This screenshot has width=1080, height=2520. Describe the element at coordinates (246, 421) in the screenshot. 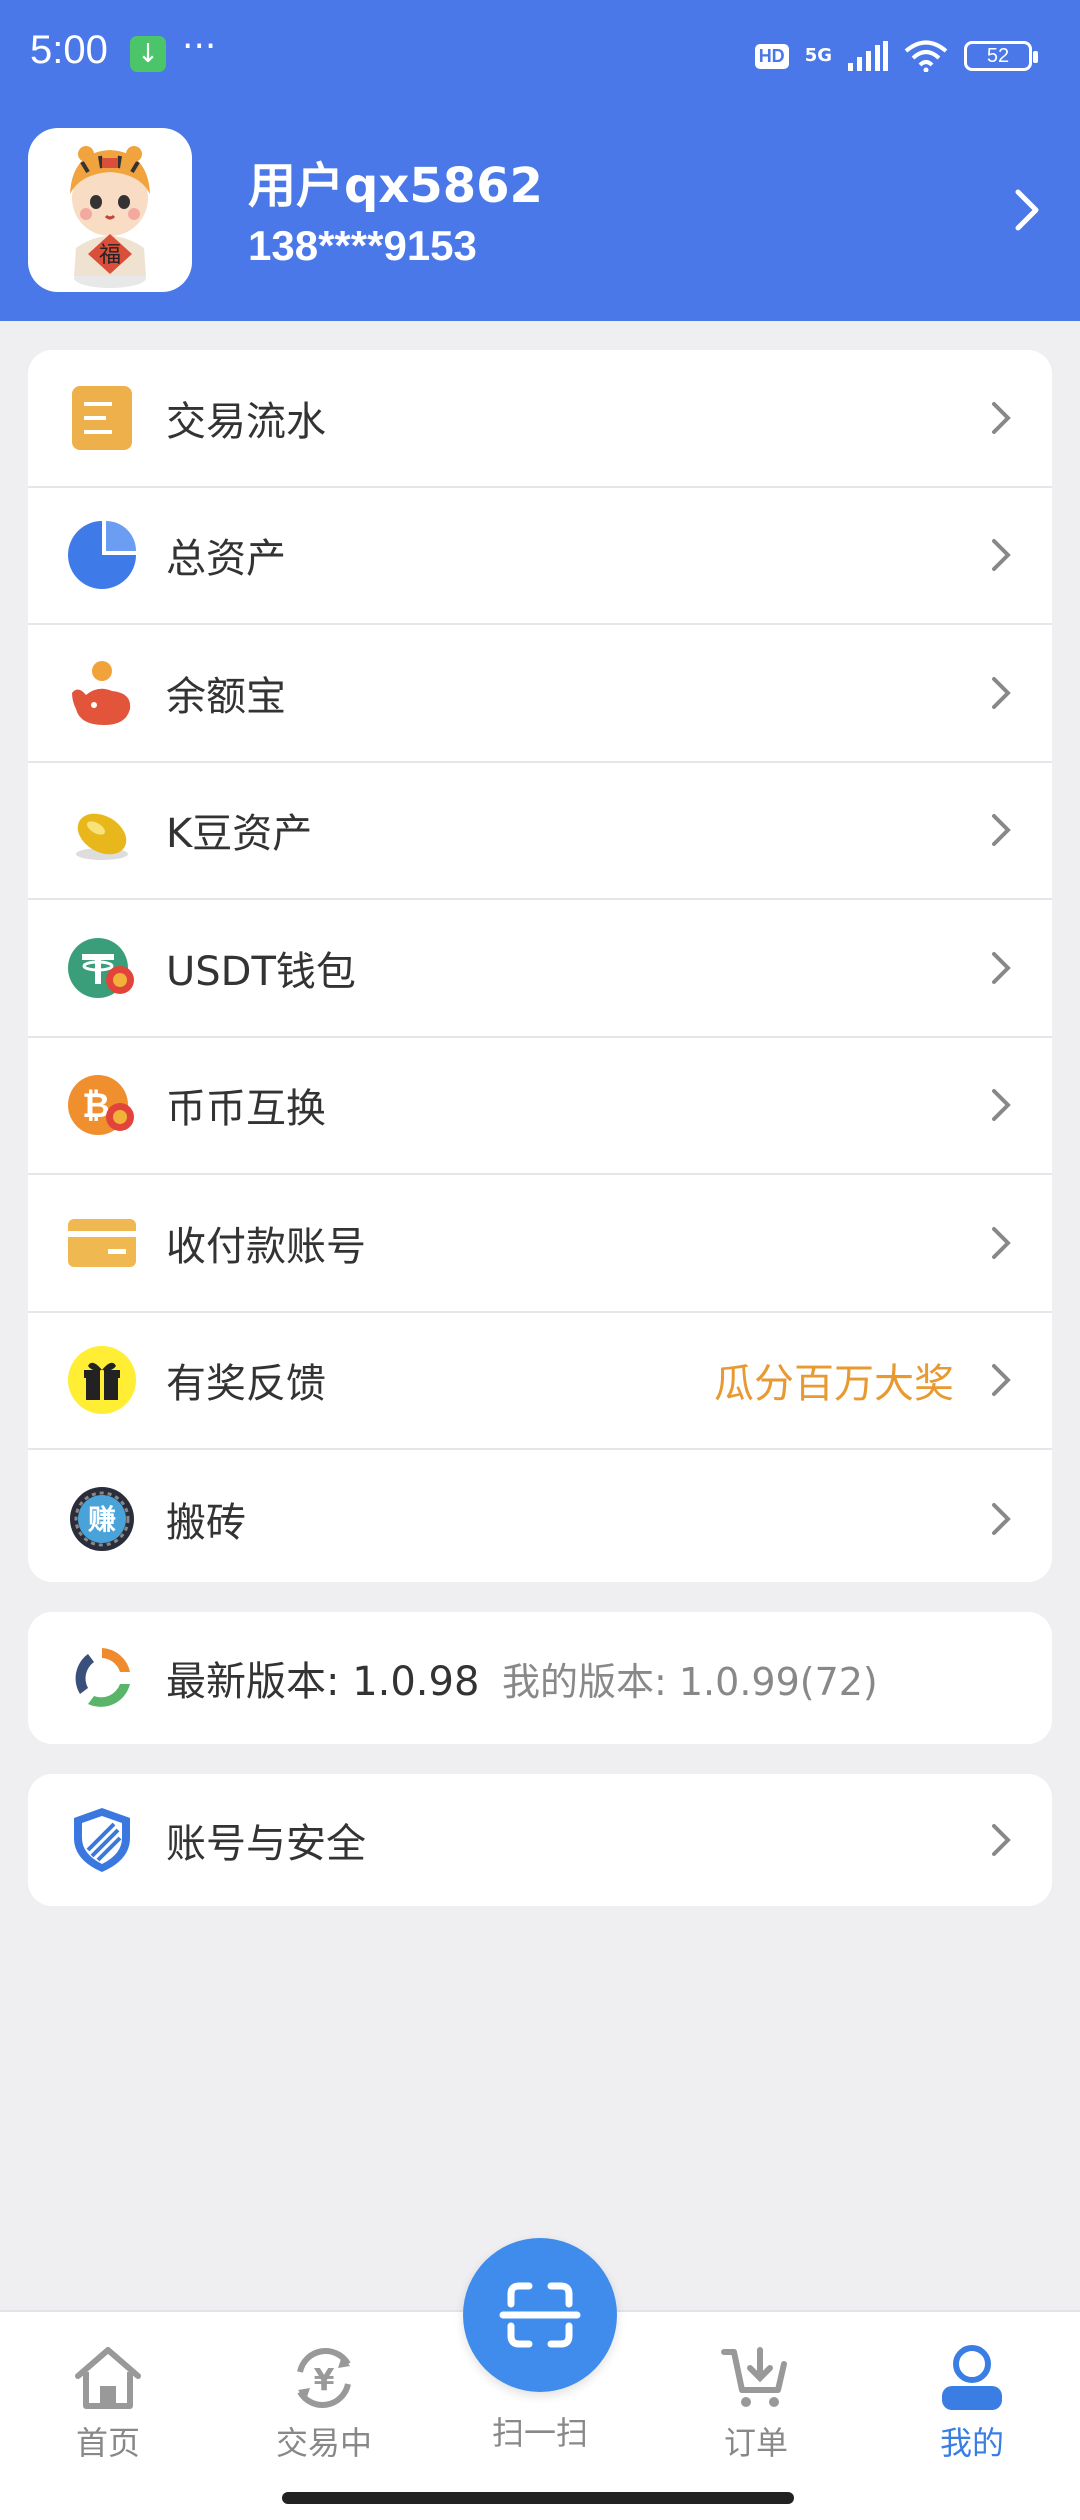

I see `menu-item-label: 交易流水` at that location.